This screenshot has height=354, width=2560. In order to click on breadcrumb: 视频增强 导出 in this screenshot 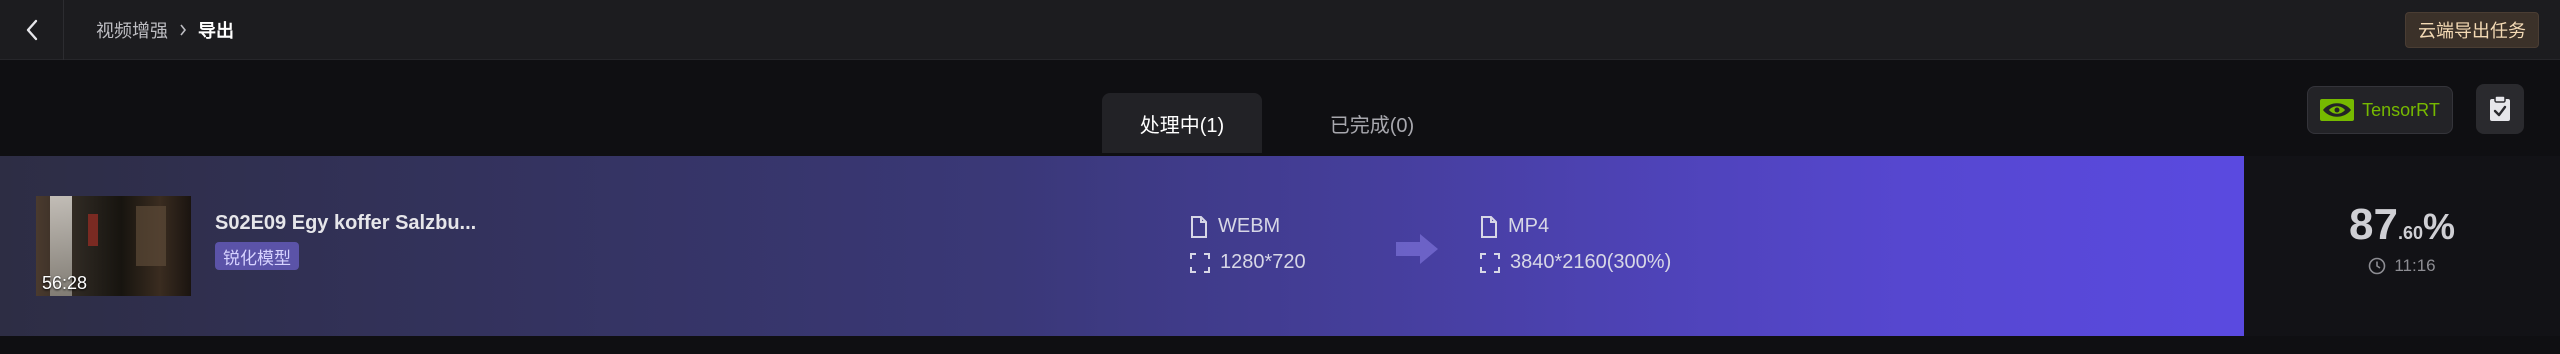, I will do `click(165, 30)`.